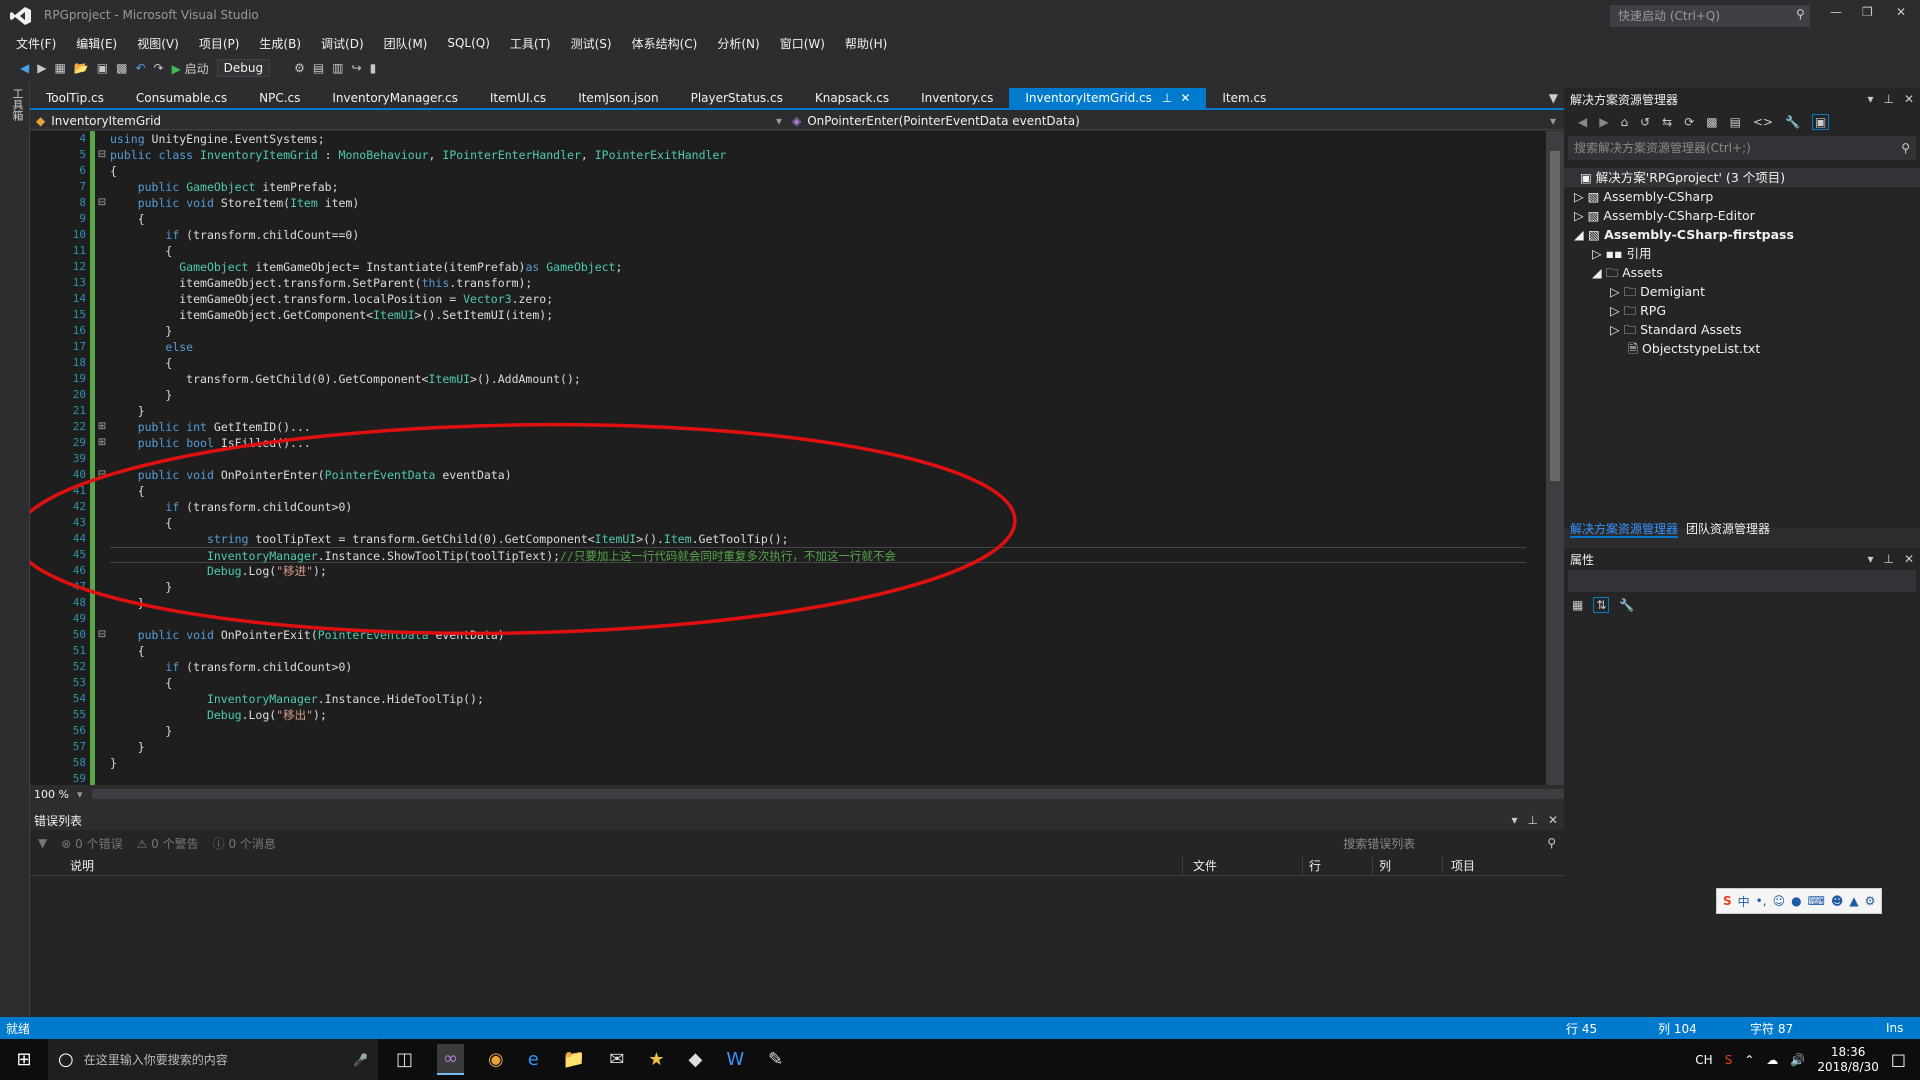 Image resolution: width=1920 pixels, height=1080 pixels. What do you see at coordinates (1626, 605) in the screenshot?
I see `property-pages-icon: 🔧` at bounding box center [1626, 605].